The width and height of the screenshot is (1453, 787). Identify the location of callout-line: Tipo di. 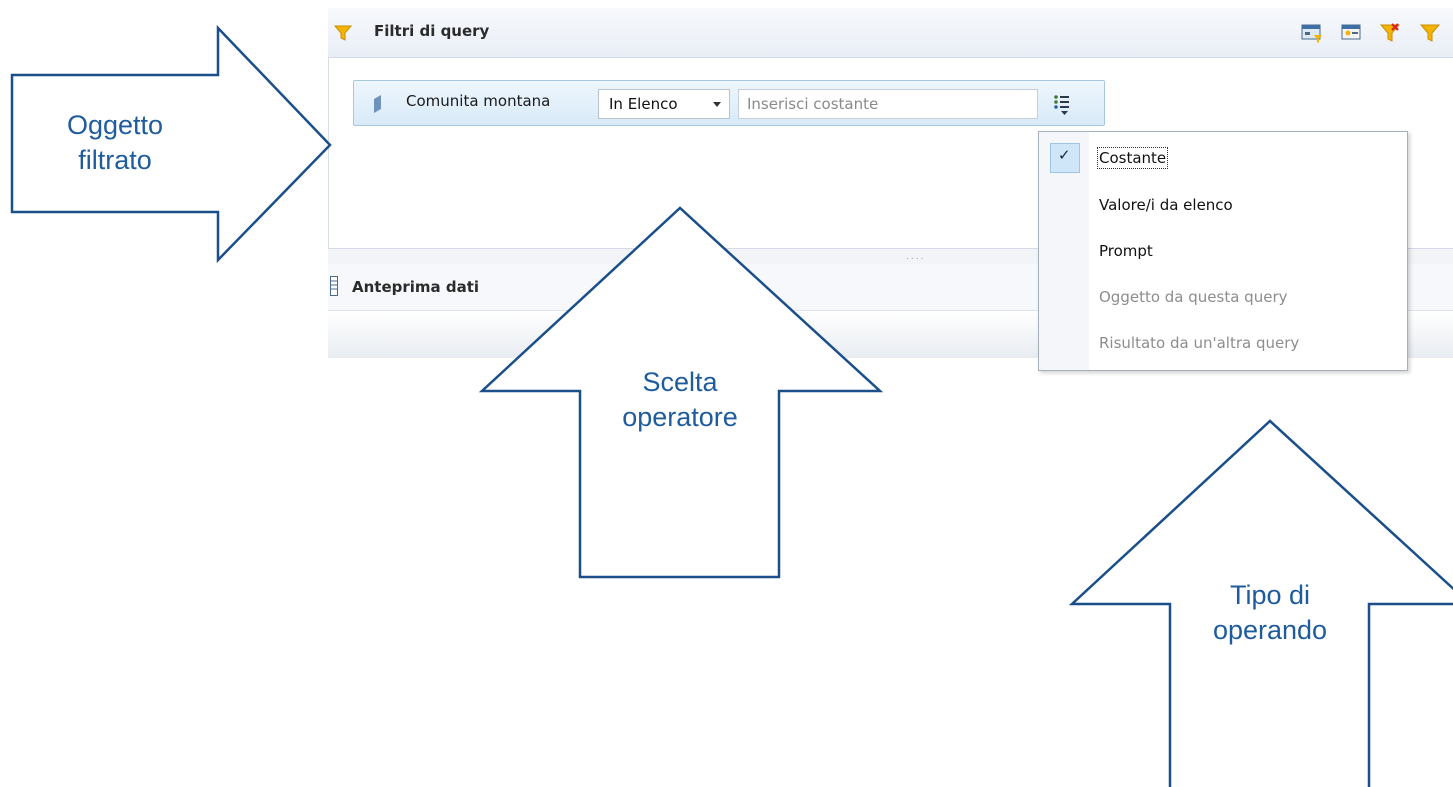
(1270, 595).